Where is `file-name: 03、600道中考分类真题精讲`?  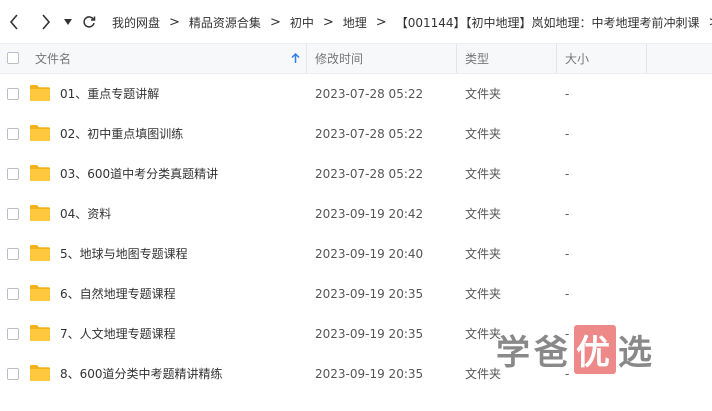
file-name: 03、600道中考分类真题精讲 is located at coordinates (139, 174).